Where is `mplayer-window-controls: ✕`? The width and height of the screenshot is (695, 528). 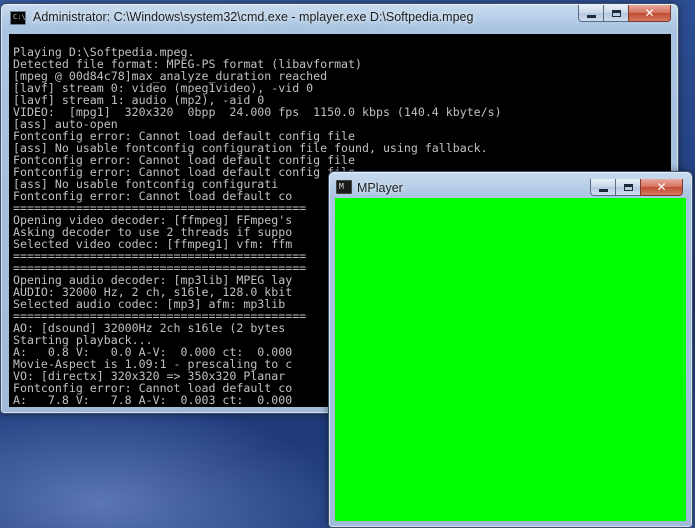 mplayer-window-controls: ✕ is located at coordinates (636, 188).